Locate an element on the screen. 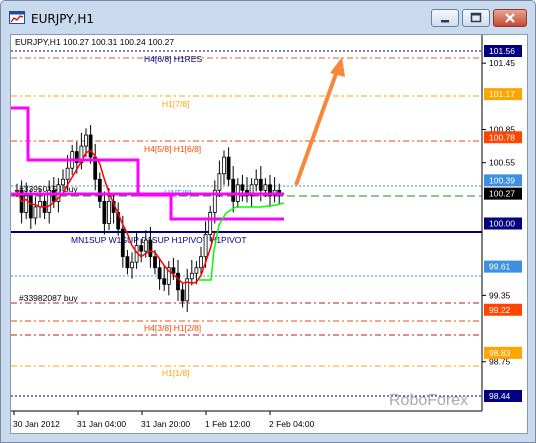 The width and height of the screenshot is (536, 443). price-badge-label: 100.78 is located at coordinates (502, 137).